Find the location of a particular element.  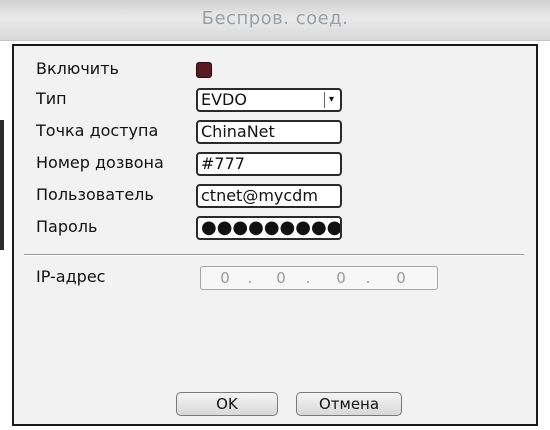

dial-number-label: Номер дозвона is located at coordinates (100, 162).